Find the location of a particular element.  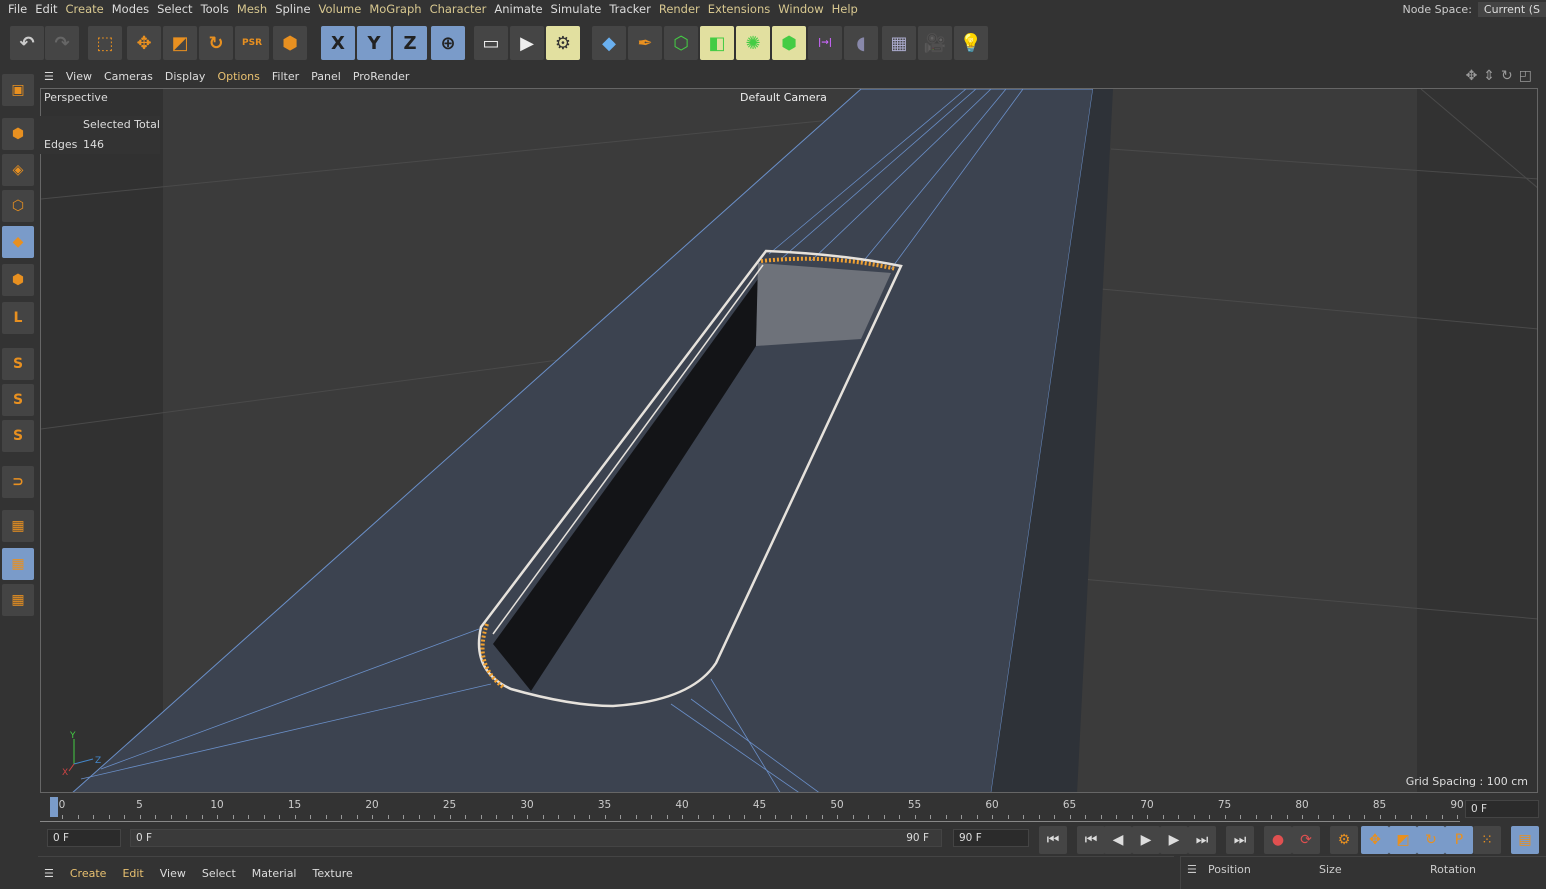

menu-create: Create is located at coordinates (85, 9).